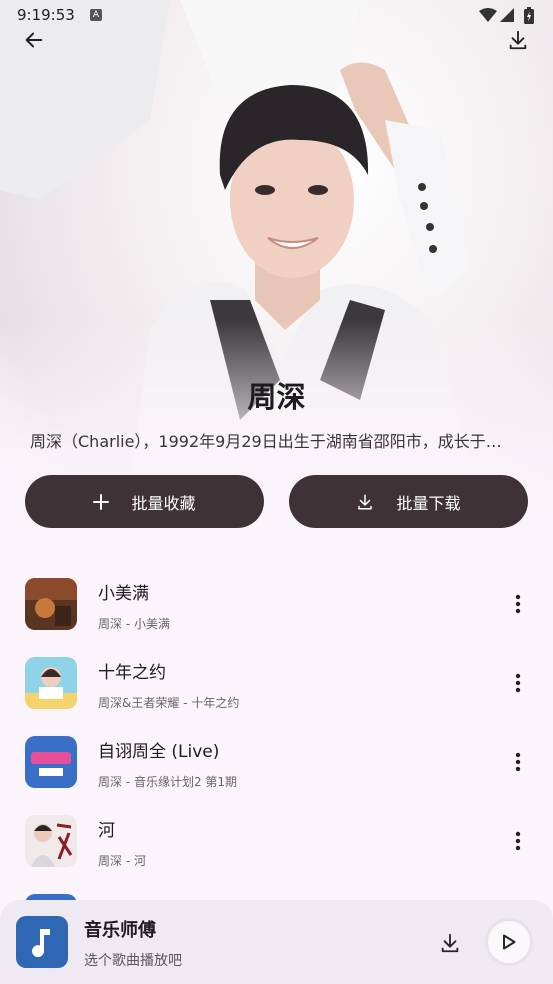 The image size is (553, 984). Describe the element at coordinates (159, 752) in the screenshot. I see `song-title: 自诩周全 (Live)` at that location.